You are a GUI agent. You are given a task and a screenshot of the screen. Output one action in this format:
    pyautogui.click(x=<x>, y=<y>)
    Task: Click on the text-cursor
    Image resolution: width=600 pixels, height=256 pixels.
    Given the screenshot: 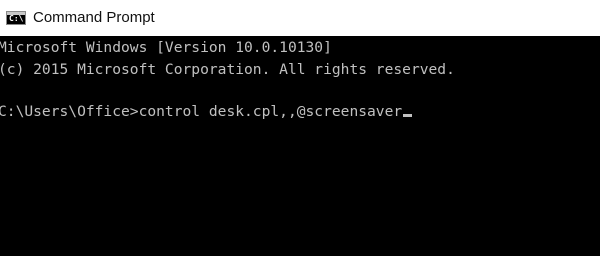 What is the action you would take?
    pyautogui.click(x=408, y=115)
    